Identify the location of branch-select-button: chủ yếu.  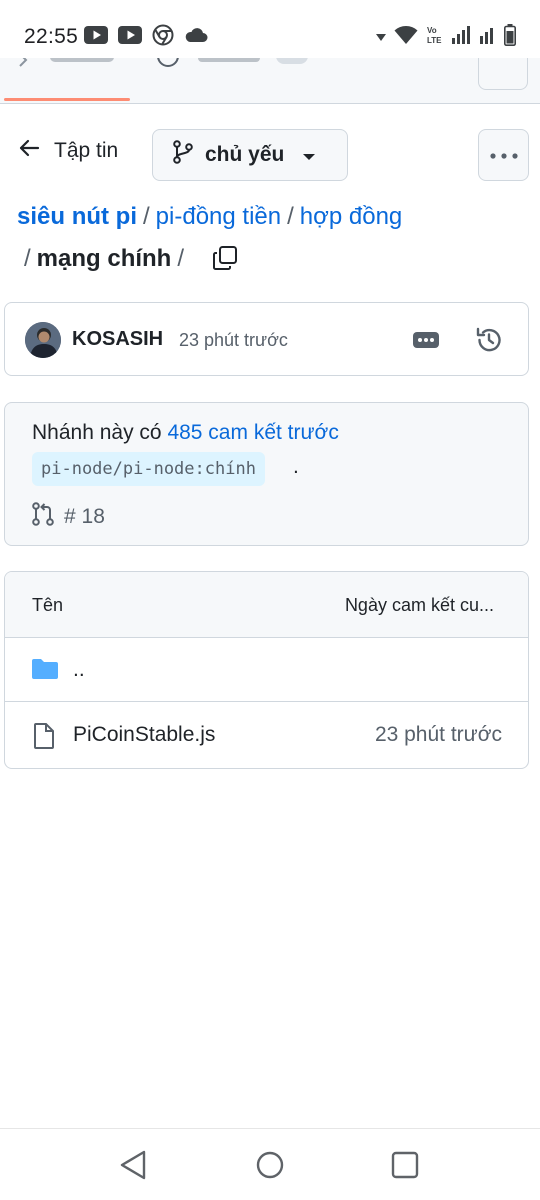
(250, 155).